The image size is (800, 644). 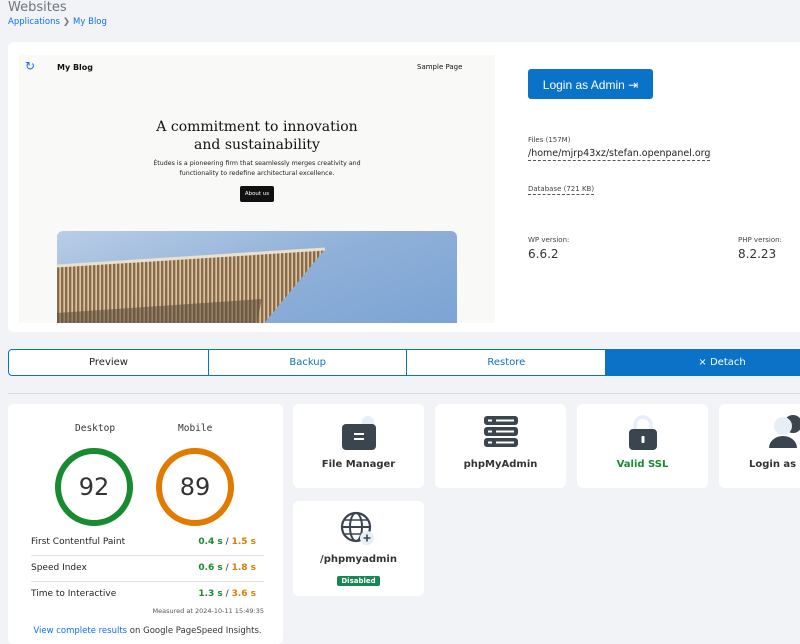 I want to click on status-badge: Disabled, so click(x=358, y=581).